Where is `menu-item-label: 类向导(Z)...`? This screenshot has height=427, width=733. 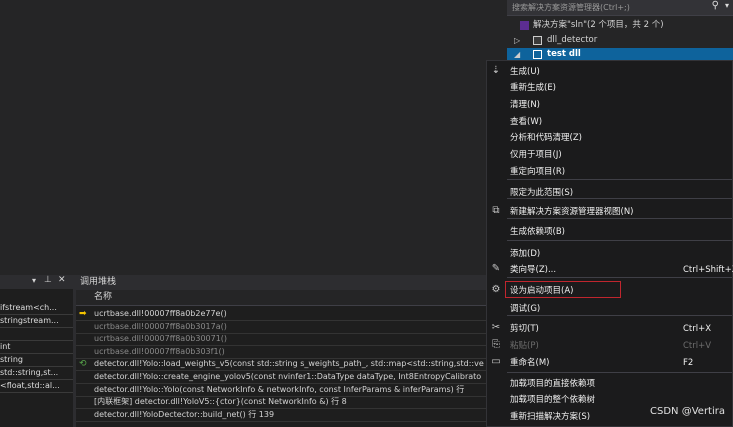 menu-item-label: 类向导(Z)... is located at coordinates (533, 270).